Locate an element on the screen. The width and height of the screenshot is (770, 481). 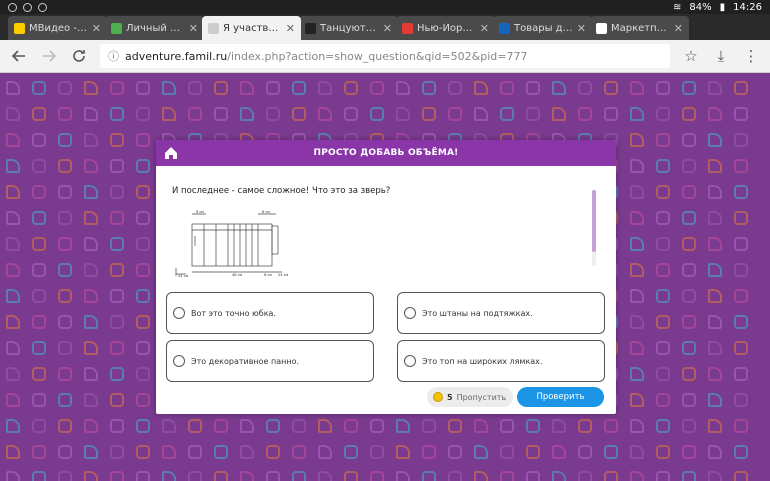
forward-button is located at coordinates (49, 56).